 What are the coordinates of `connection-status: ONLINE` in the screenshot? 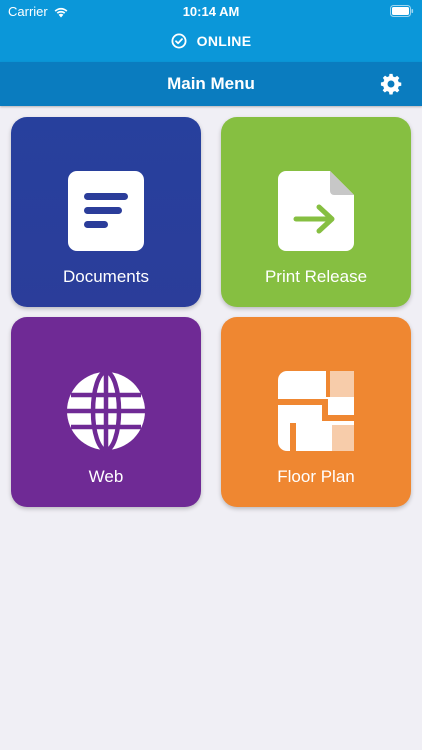 It's located at (211, 41).